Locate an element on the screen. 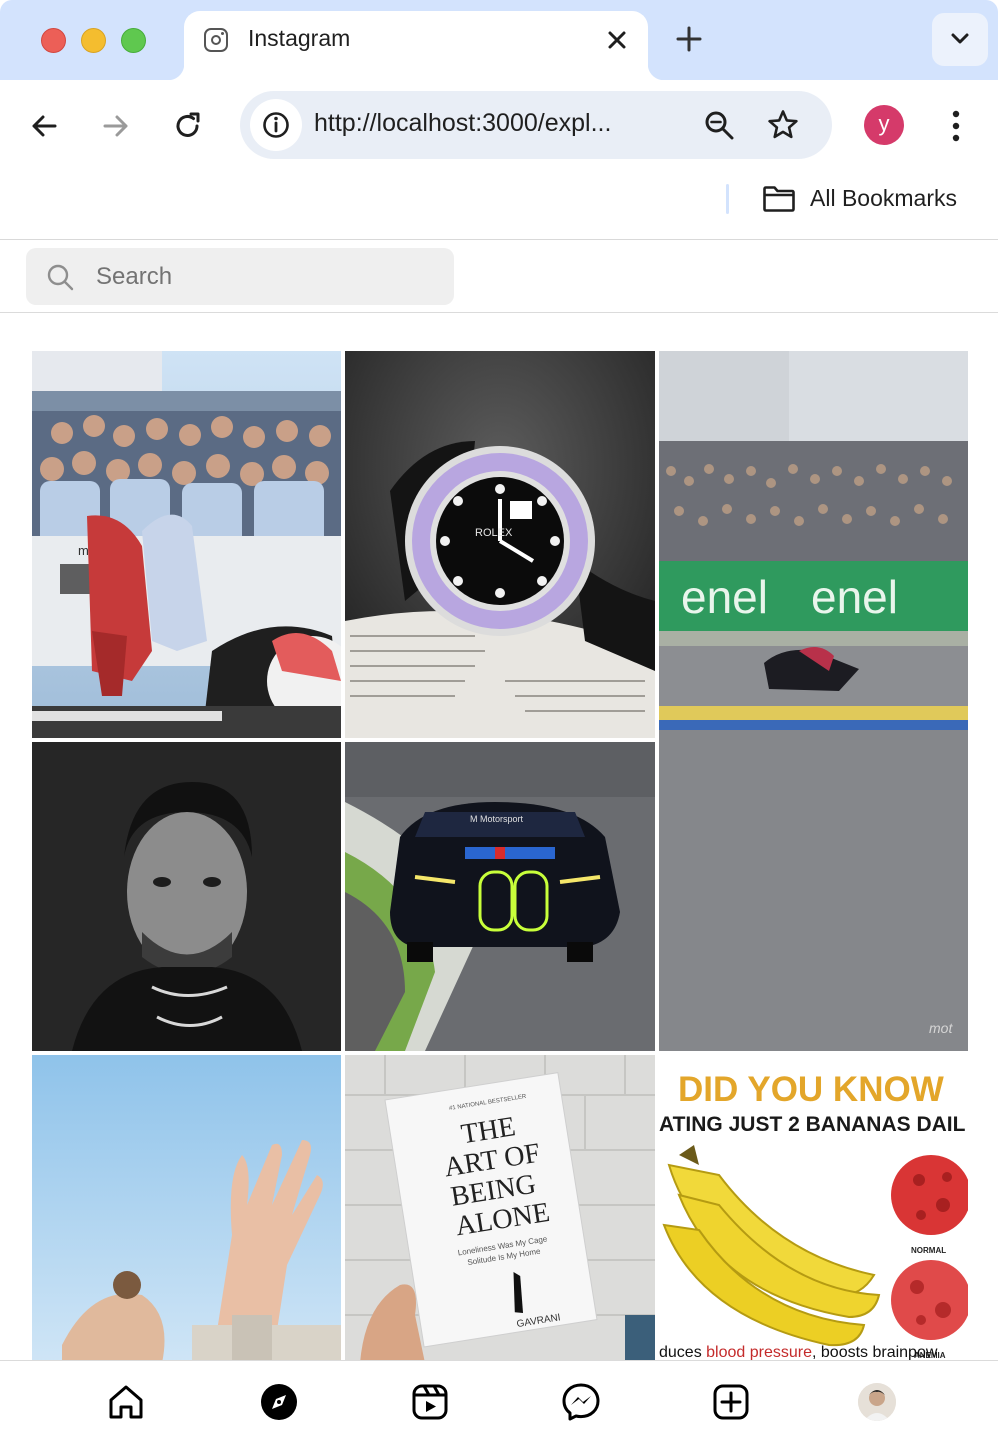  folder-icon is located at coordinates (779, 199).